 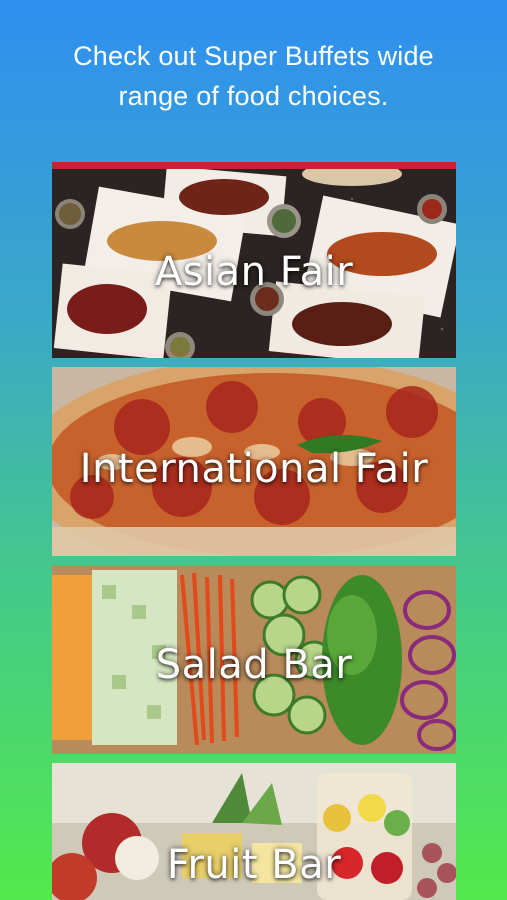 I want to click on top-accent-bar, so click(x=254, y=165).